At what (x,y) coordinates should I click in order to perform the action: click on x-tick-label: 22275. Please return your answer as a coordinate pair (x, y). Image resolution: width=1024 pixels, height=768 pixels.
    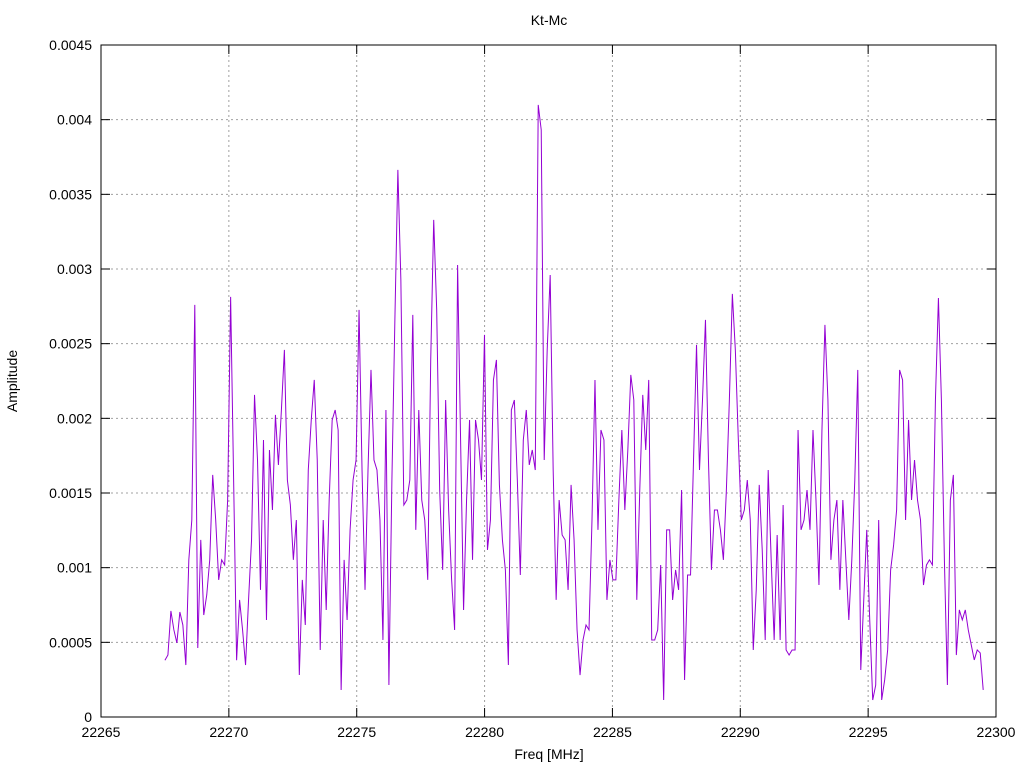
    Looking at the image, I should click on (356, 732).